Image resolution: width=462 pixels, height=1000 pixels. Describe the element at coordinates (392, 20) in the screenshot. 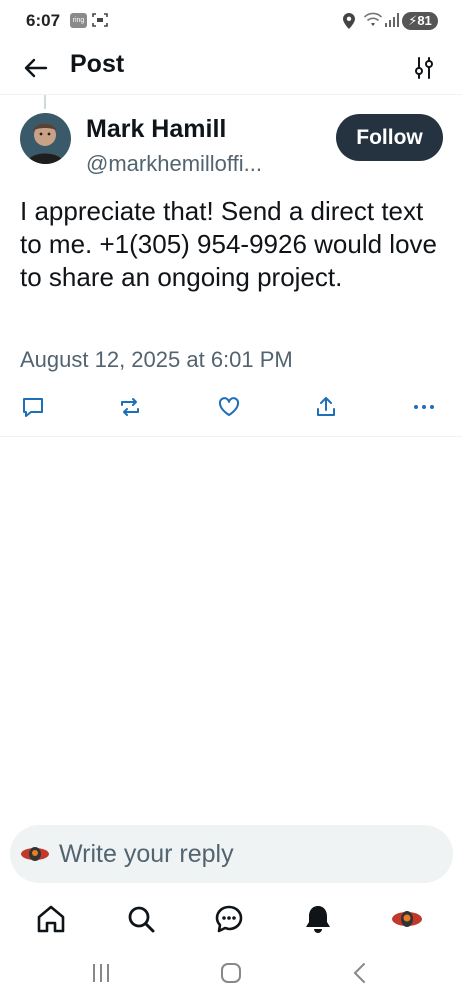

I see `signal-icon` at that location.